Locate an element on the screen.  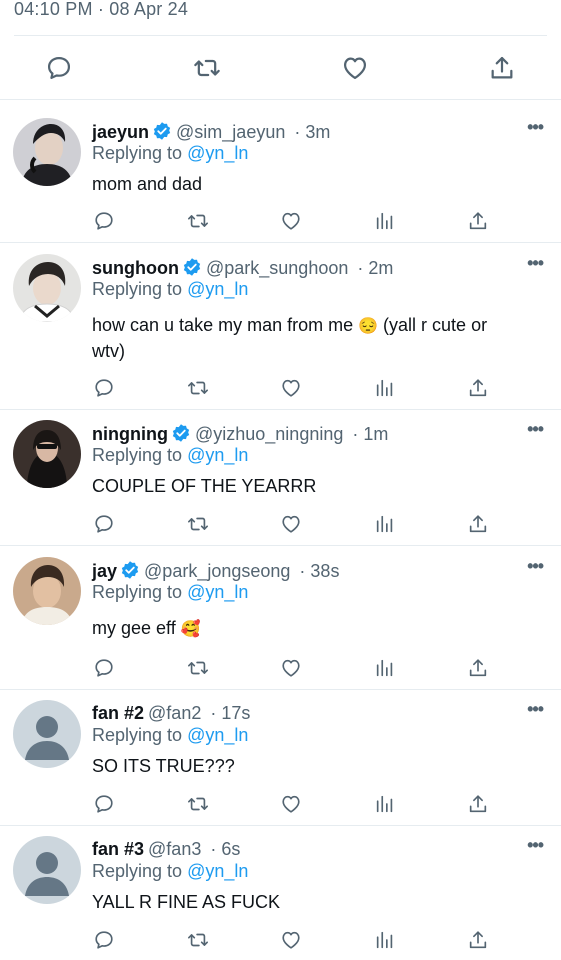
handle: @park_jongseong is located at coordinates (217, 571).